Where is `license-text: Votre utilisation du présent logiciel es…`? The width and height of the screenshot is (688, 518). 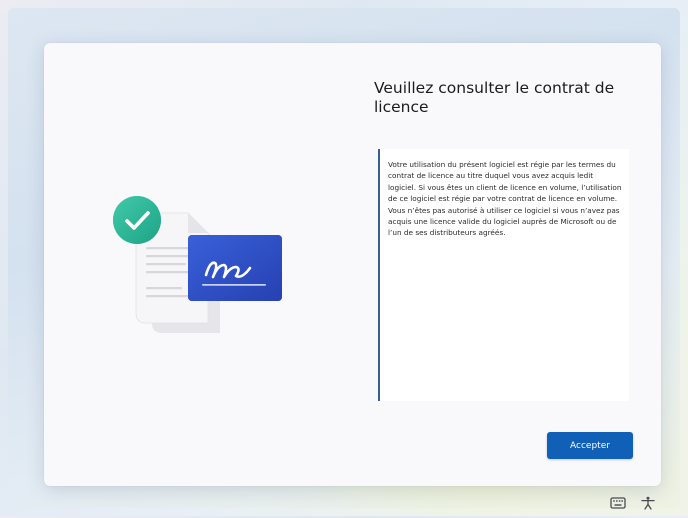
license-text: Votre utilisation du présent logiciel es… is located at coordinates (505, 199).